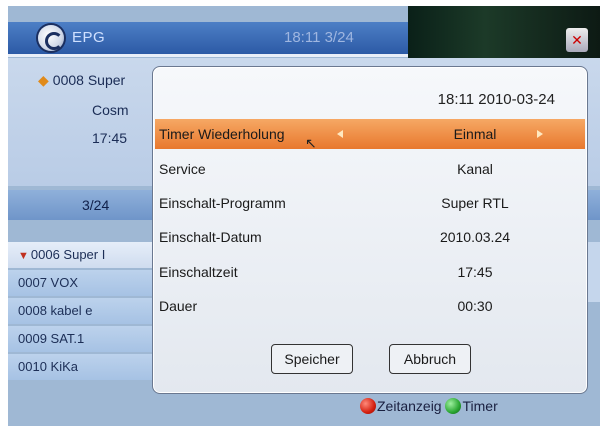 This screenshot has width=606, height=434. I want to click on red-key-icon, so click(368, 406).